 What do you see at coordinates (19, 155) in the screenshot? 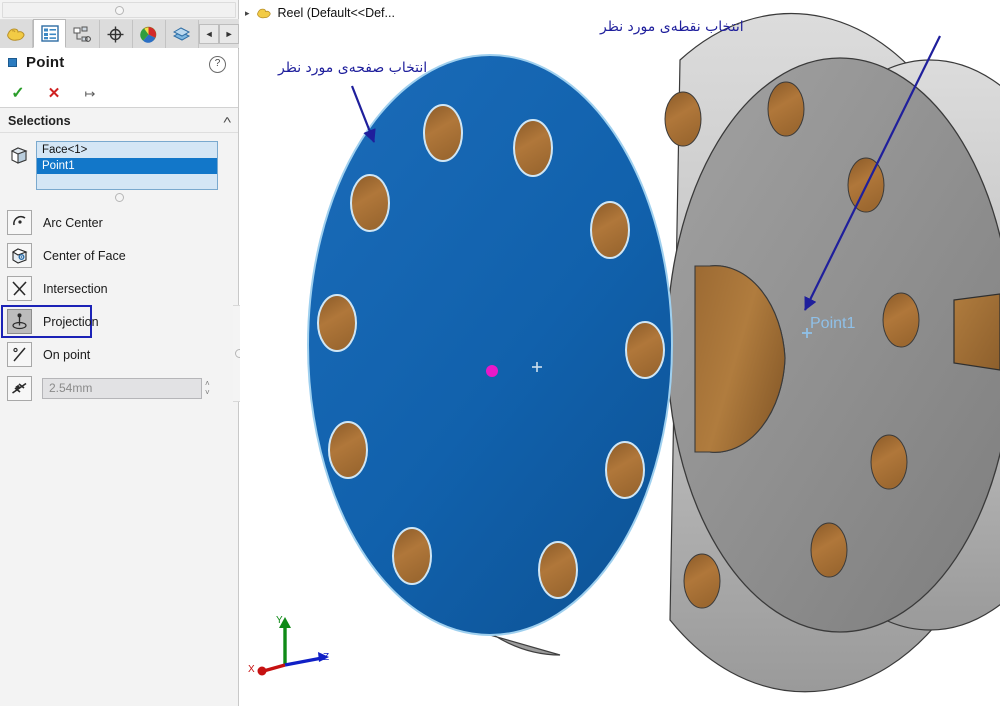
I see `face-reference-icon` at bounding box center [19, 155].